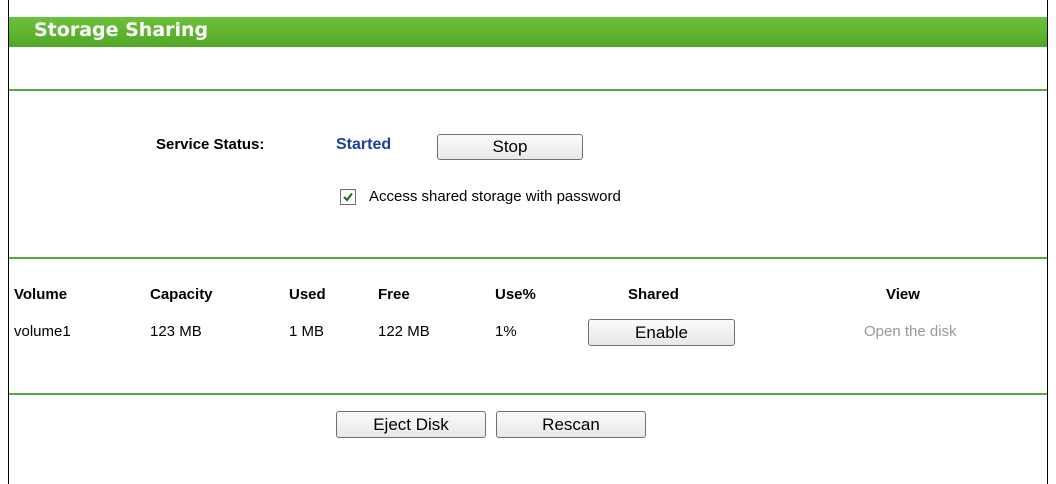  I want to click on enable-sharing-button: Enable, so click(661, 332).